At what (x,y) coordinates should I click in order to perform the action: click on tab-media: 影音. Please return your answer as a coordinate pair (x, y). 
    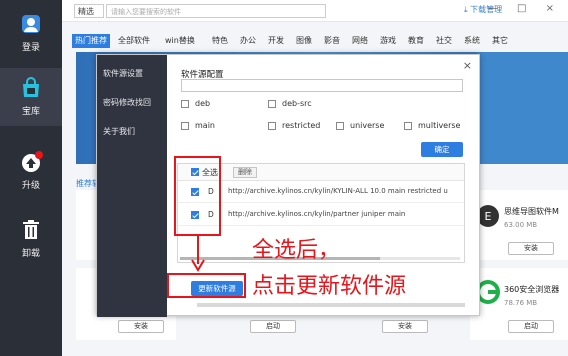
    Looking at the image, I should click on (332, 41).